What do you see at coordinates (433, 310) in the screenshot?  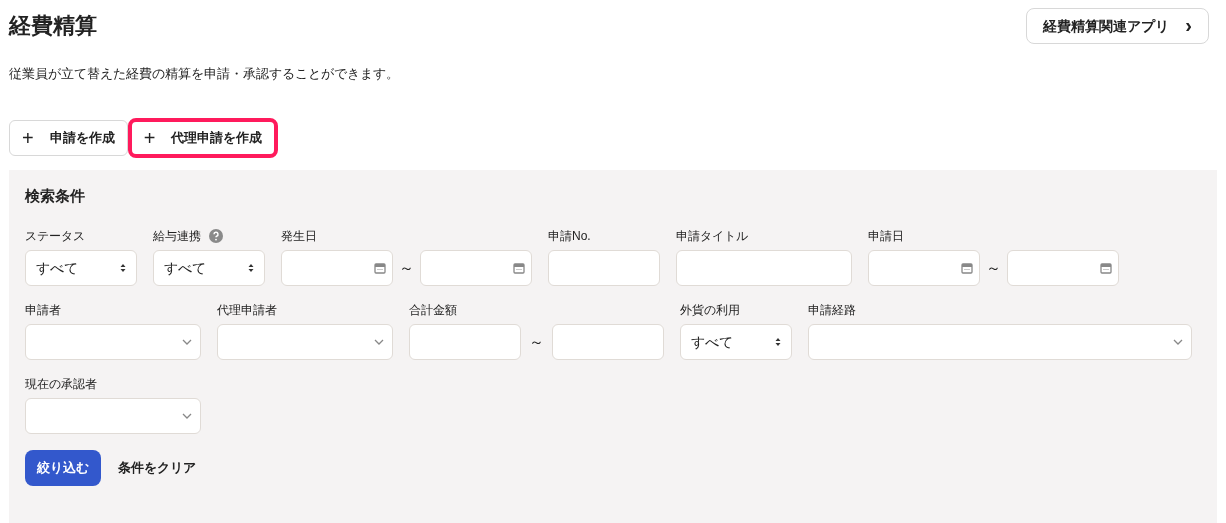 I see `field-label: 合計金額` at bounding box center [433, 310].